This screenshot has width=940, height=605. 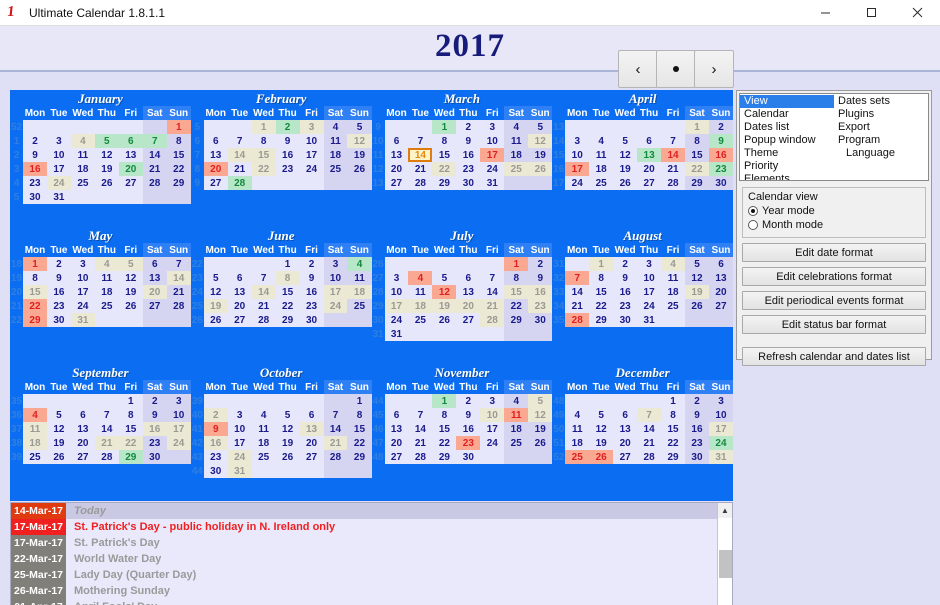 I want to click on radio-year-mode: Year mode, so click(x=834, y=211).